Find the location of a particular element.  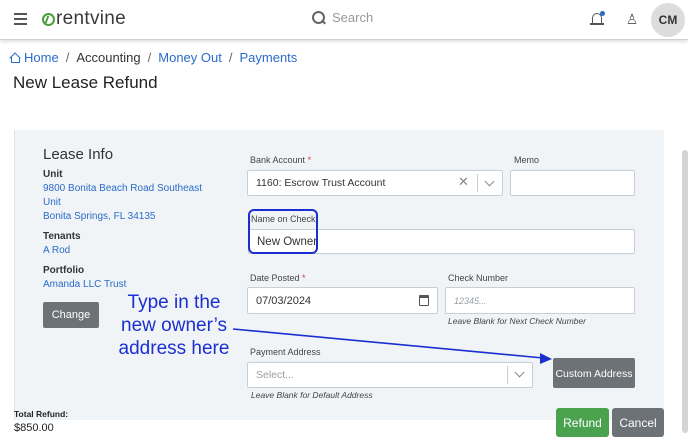

breadcrumb-payments: Payments is located at coordinates (268, 57).